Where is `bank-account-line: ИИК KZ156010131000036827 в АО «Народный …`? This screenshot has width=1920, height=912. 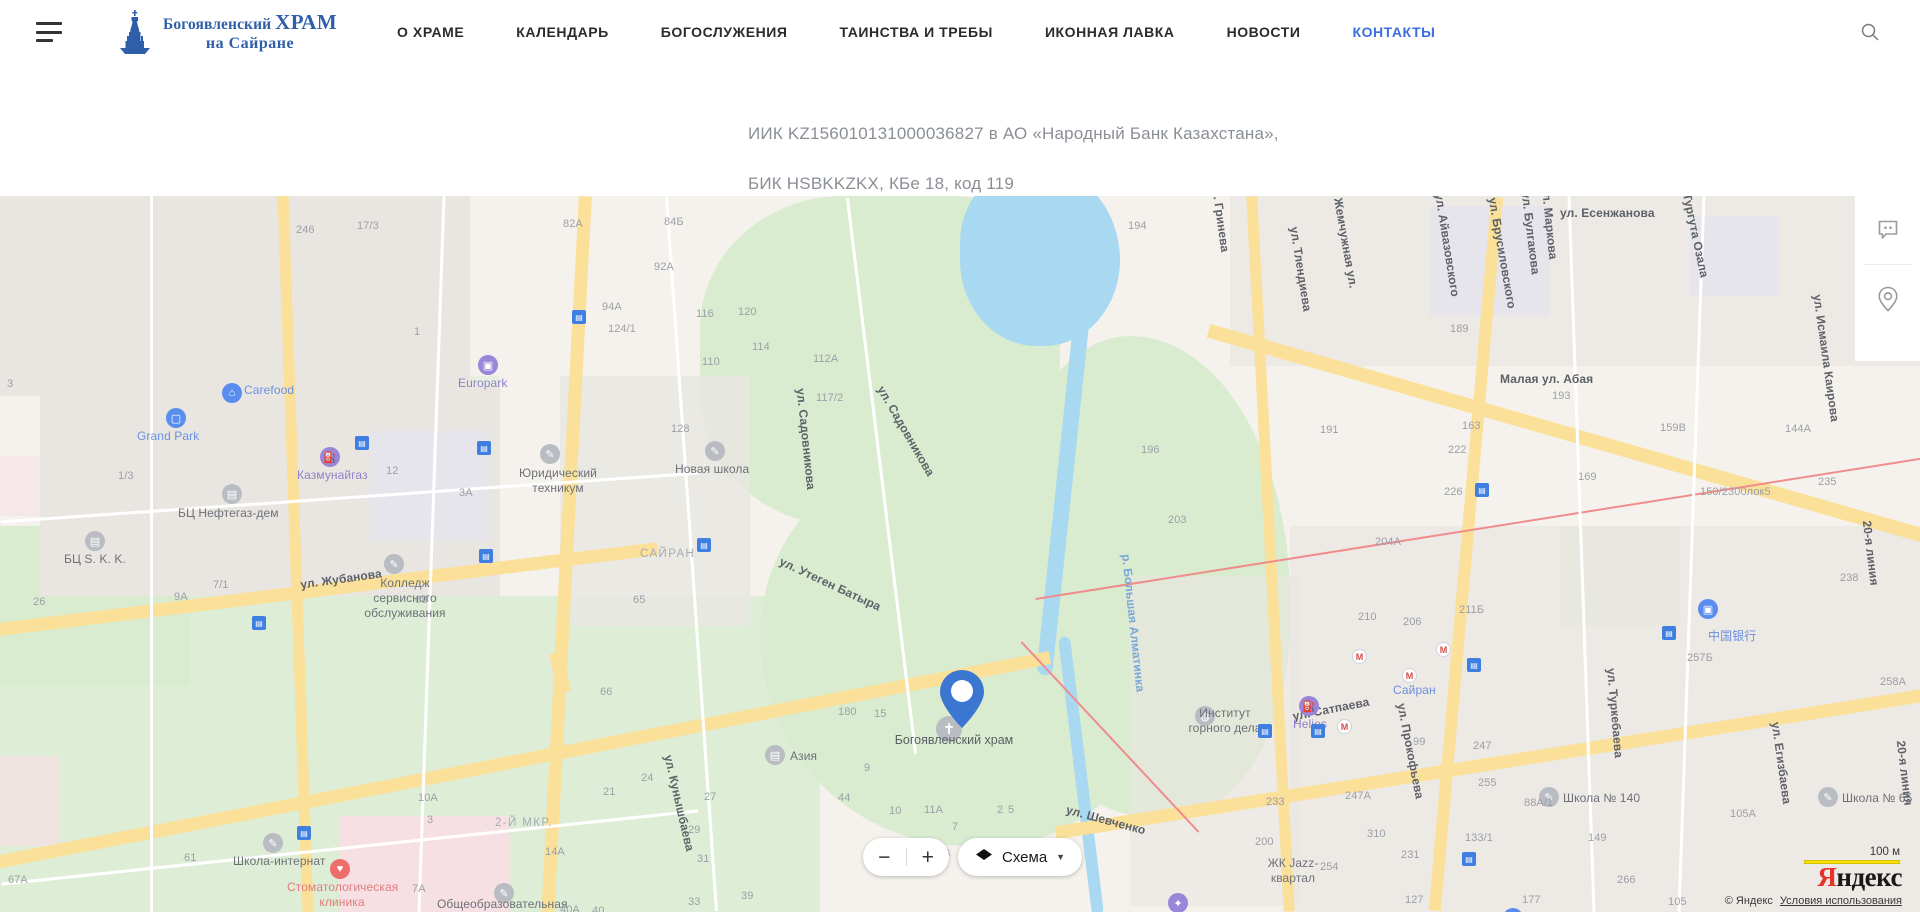 bank-account-line: ИИК KZ156010131000036827 в АО «Народный … is located at coordinates (1013, 133).